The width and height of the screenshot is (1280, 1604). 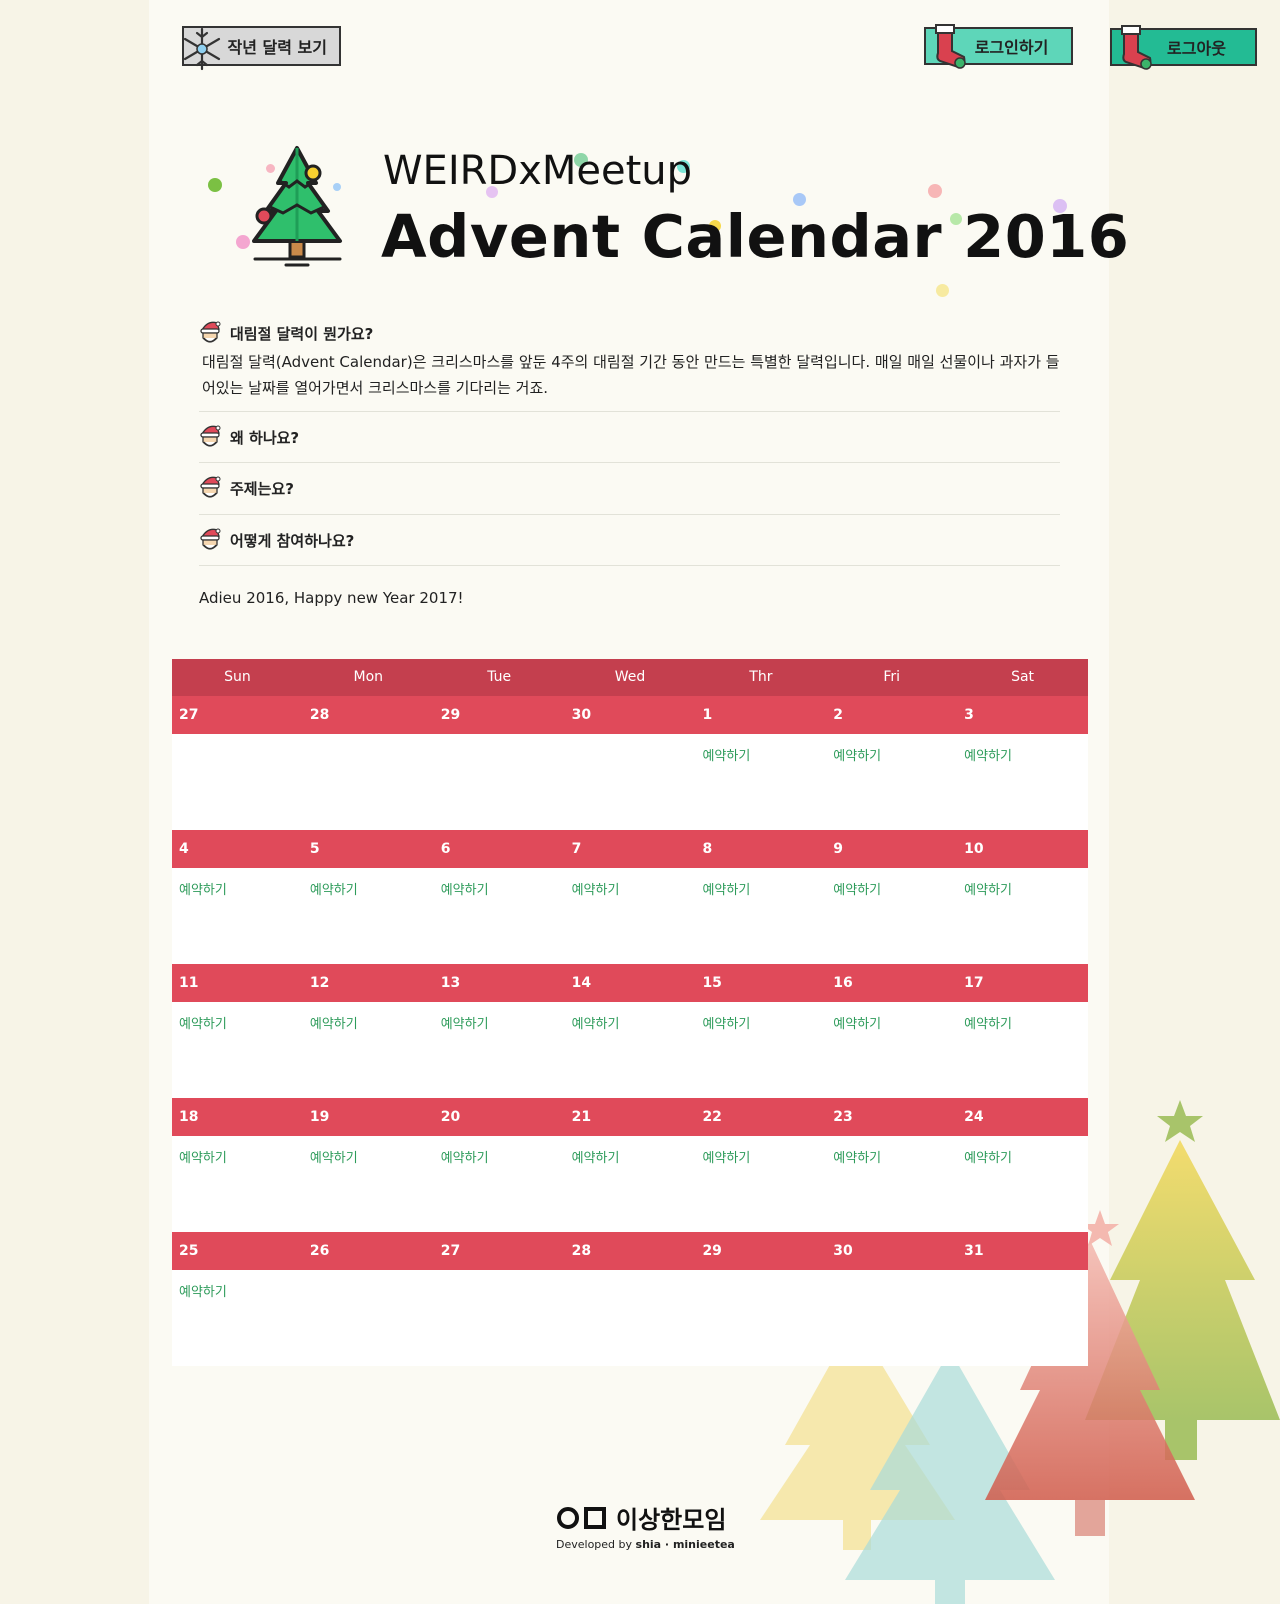 What do you see at coordinates (319, 1251) in the screenshot?
I see `day-number: 26` at bounding box center [319, 1251].